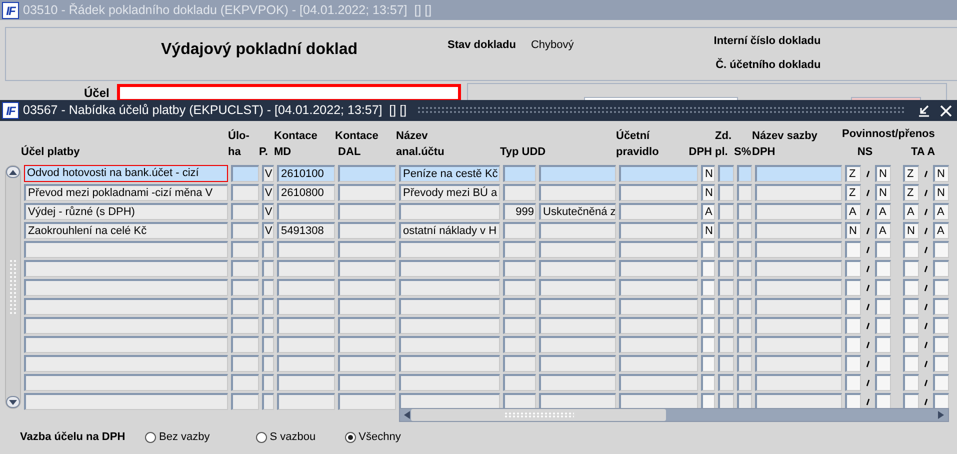 The height and width of the screenshot is (454, 957). Describe the element at coordinates (407, 415) in the screenshot. I see `left-arrow-icon` at that location.